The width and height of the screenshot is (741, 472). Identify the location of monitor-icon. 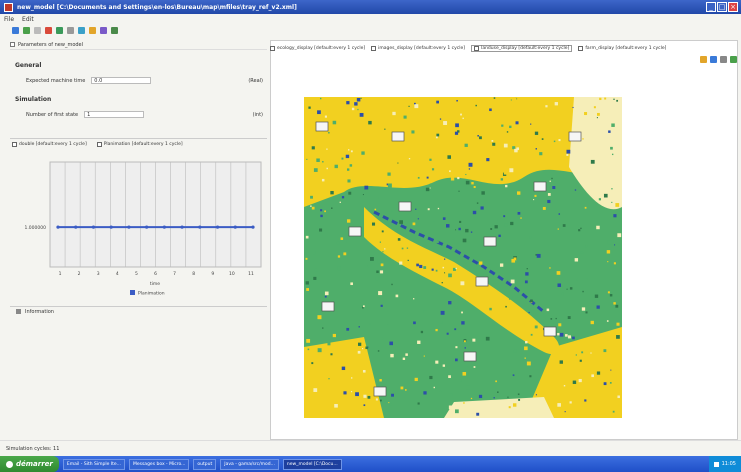
(103, 30).